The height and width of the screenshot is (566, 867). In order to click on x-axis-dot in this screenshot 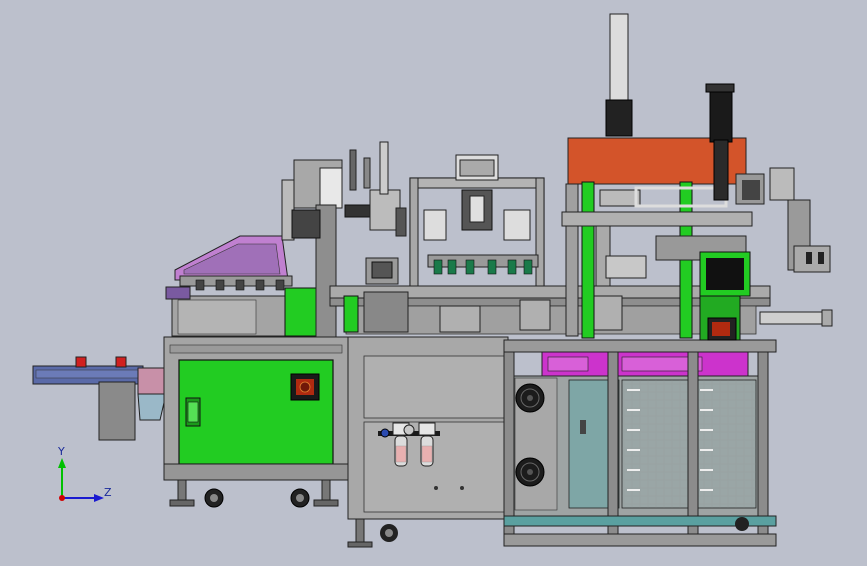, I will do `click(62, 498)`.